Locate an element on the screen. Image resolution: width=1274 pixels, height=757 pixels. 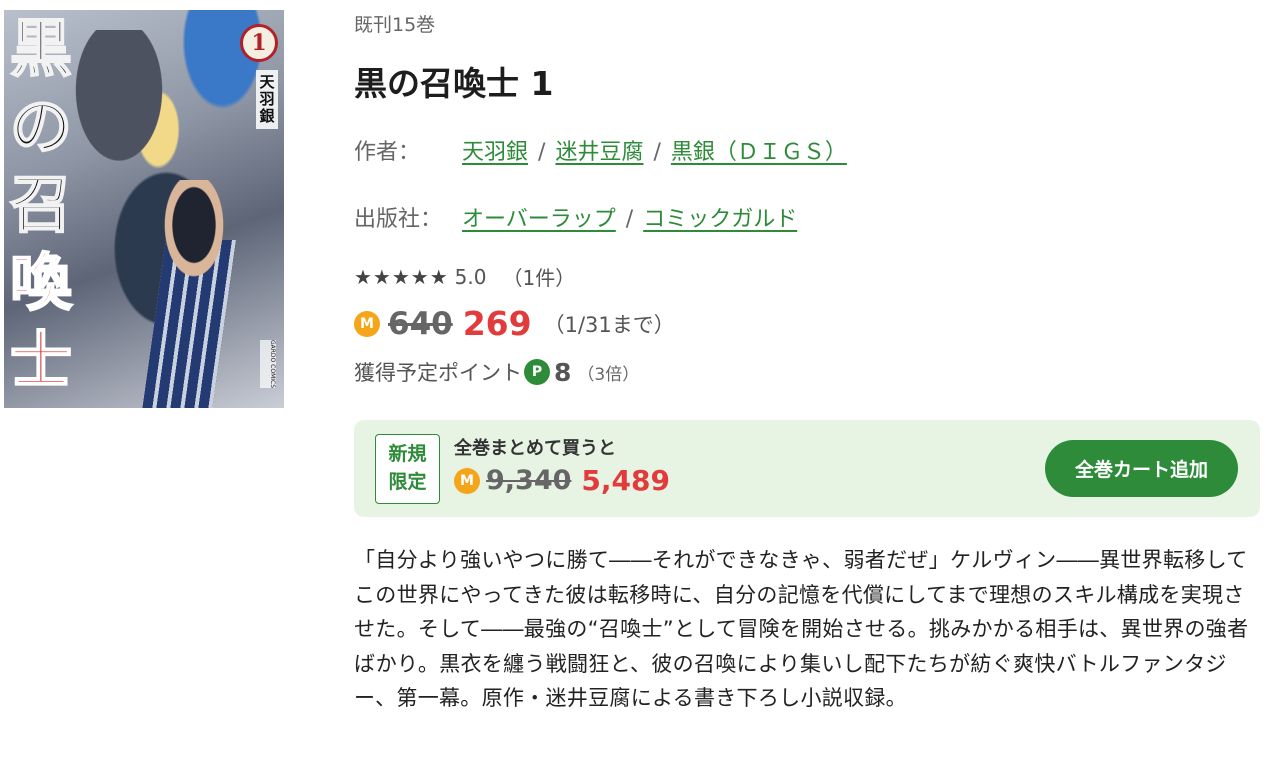
rating-row: ★★★★★ 5.0 （1件） is located at coordinates (464, 276).